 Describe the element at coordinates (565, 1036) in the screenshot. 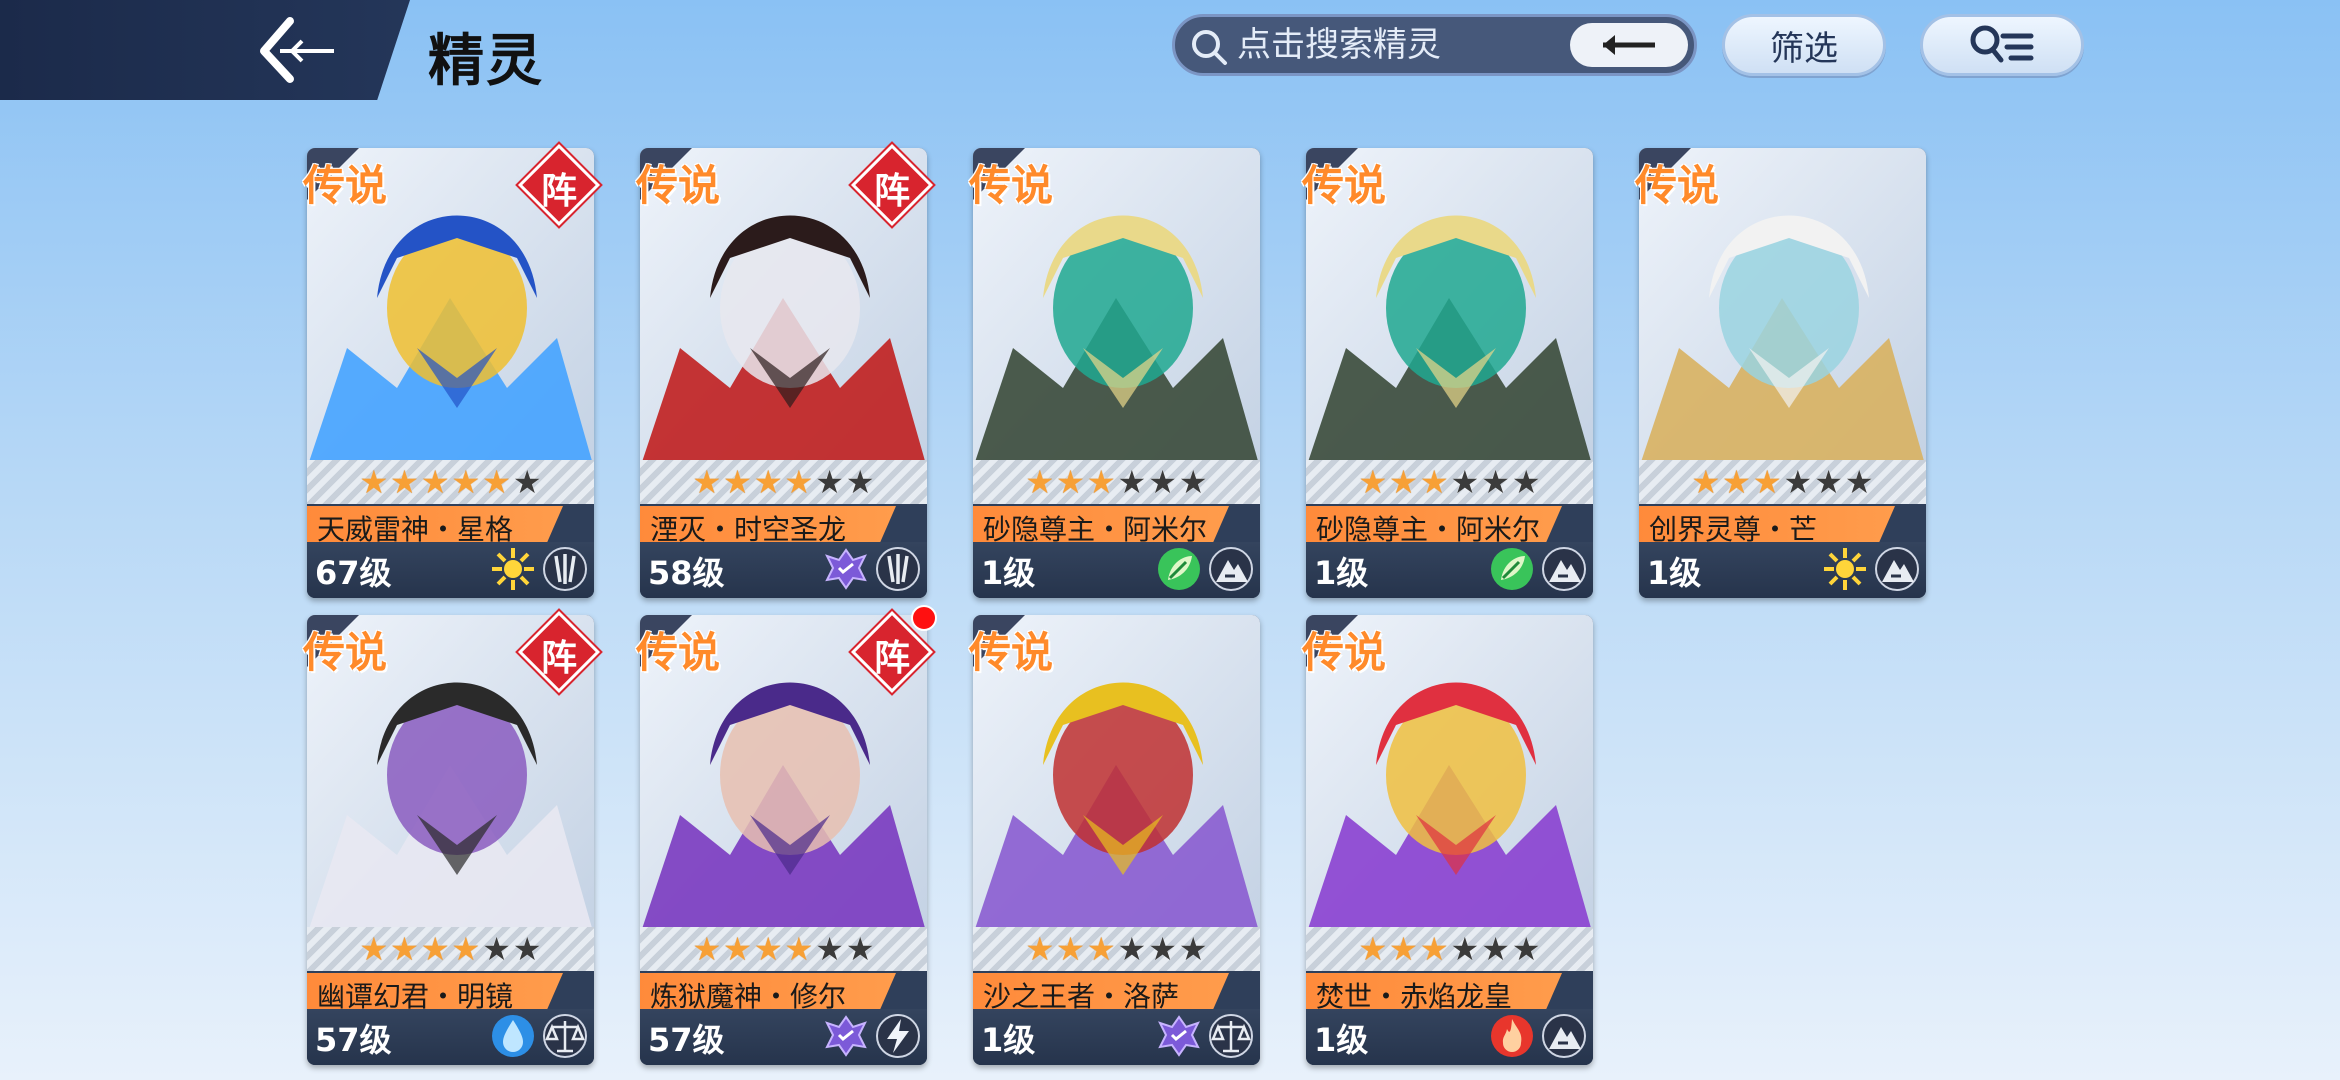

I see `balance-icon` at that location.